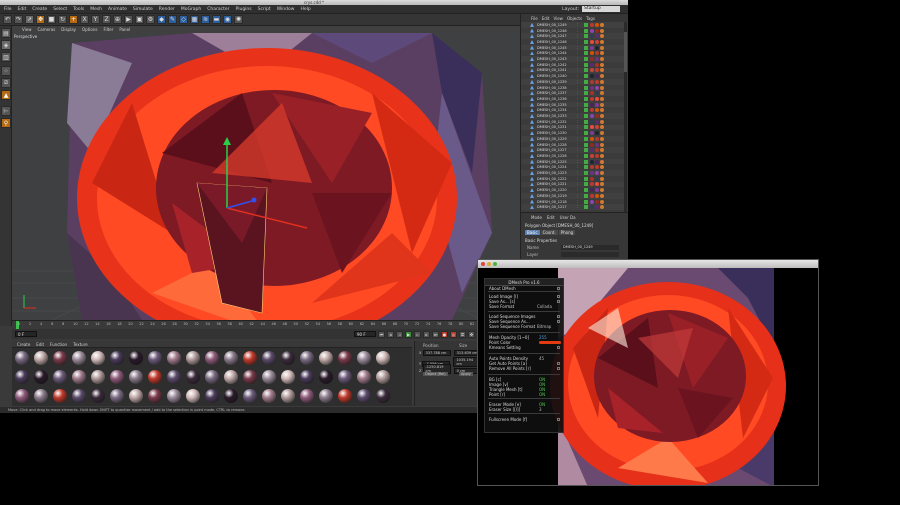  What do you see at coordinates (68, 29) in the screenshot?
I see `viewport-menu-display: Display` at bounding box center [68, 29].